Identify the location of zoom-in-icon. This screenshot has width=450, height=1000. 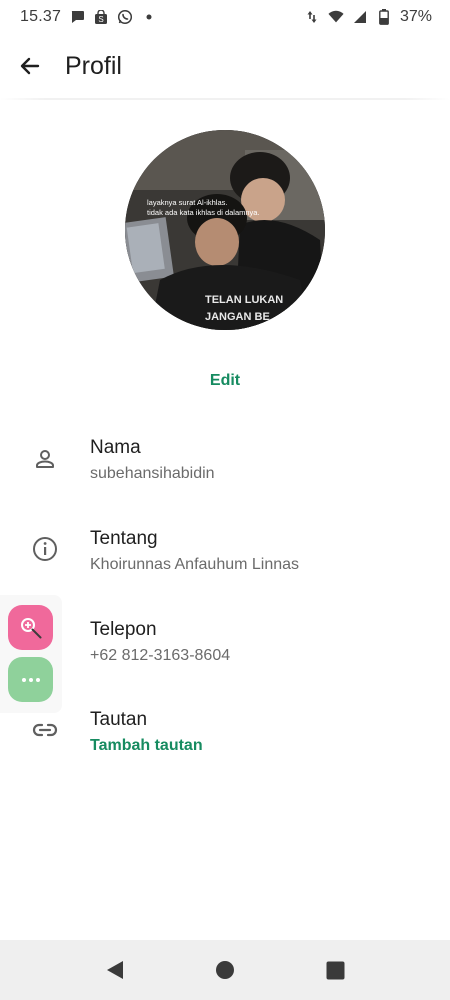
(30, 627).